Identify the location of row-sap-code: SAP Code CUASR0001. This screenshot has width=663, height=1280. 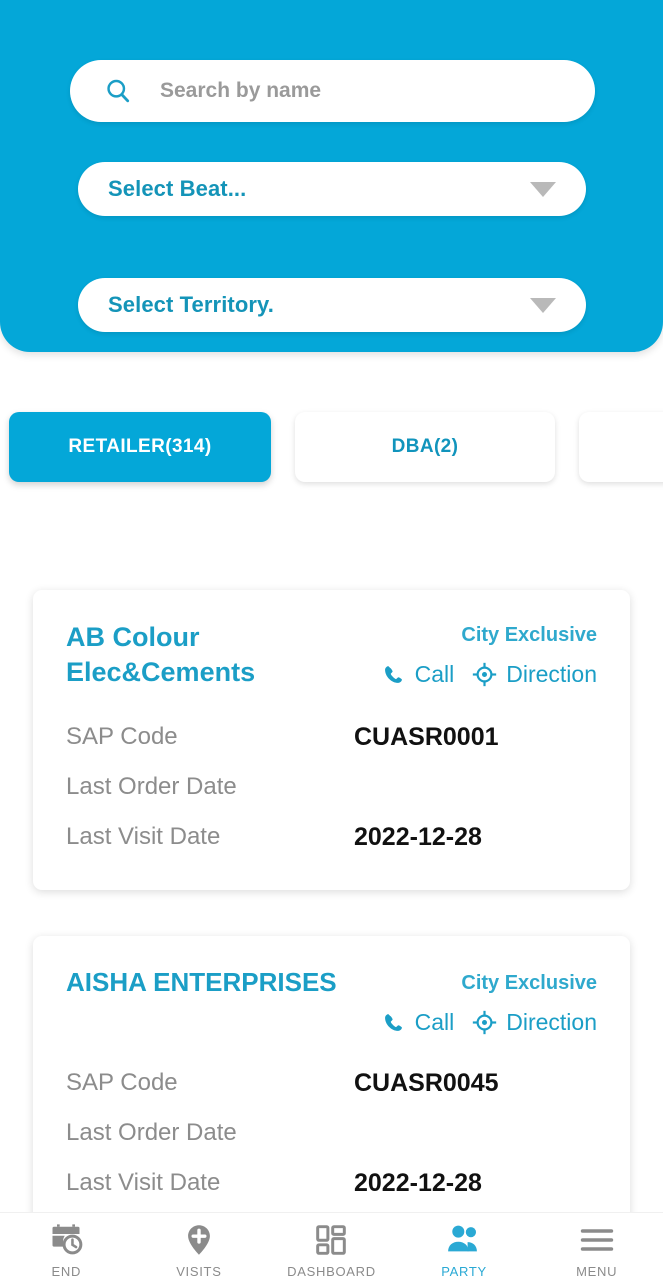
(331, 737).